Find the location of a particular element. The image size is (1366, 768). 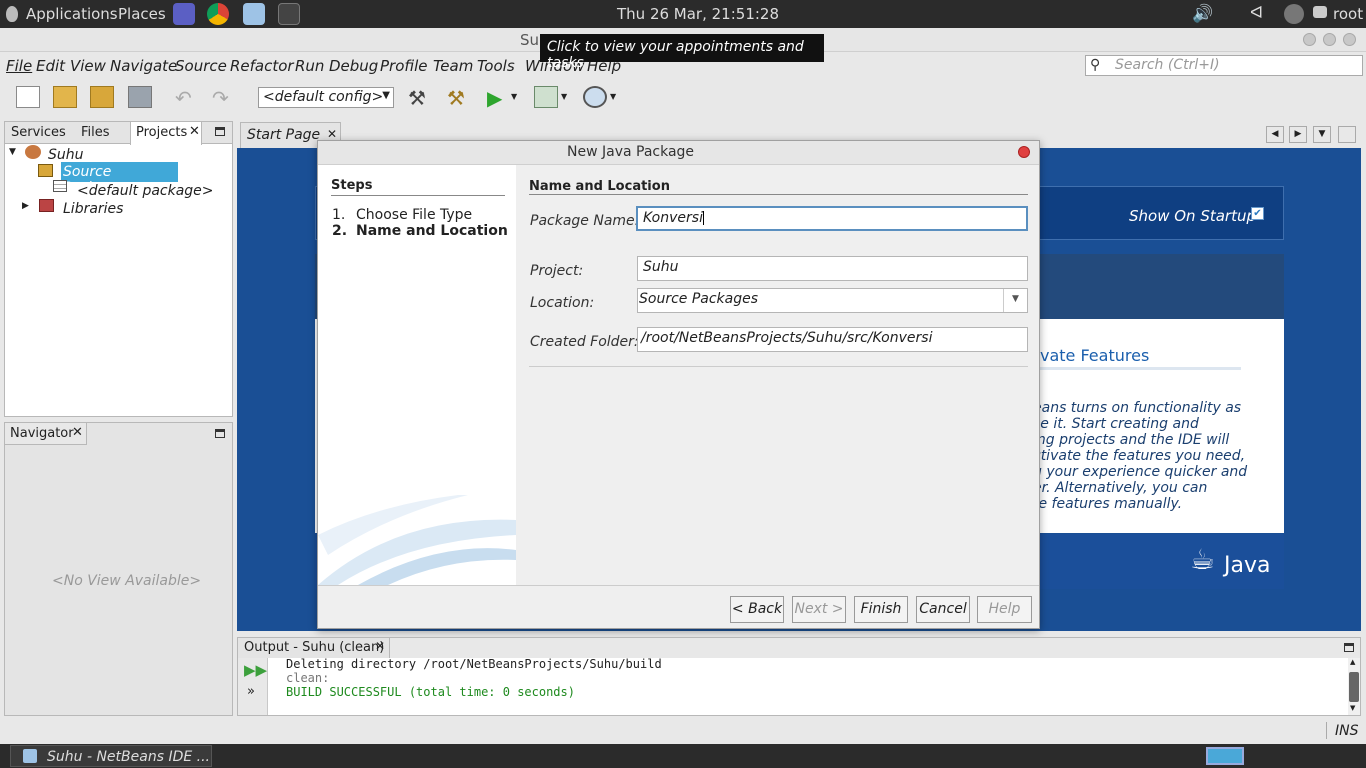

features-heading: vate Features is located at coordinates (1094, 355).